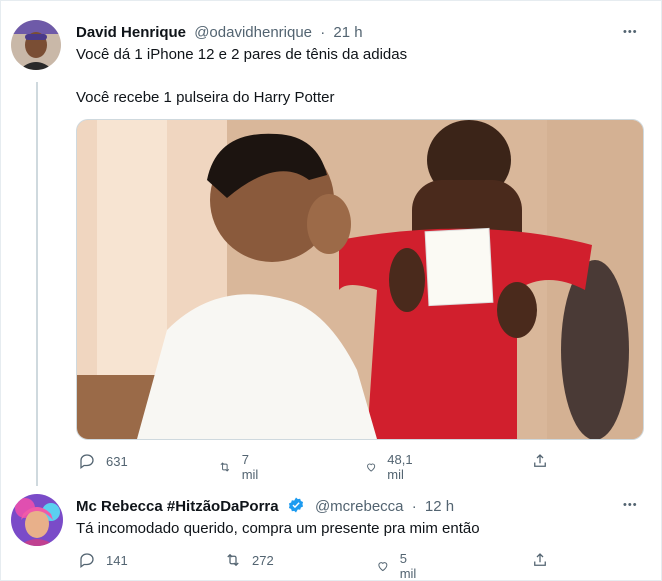  What do you see at coordinates (249, 560) in the screenshot?
I see `retweet-action: 272` at bounding box center [249, 560].